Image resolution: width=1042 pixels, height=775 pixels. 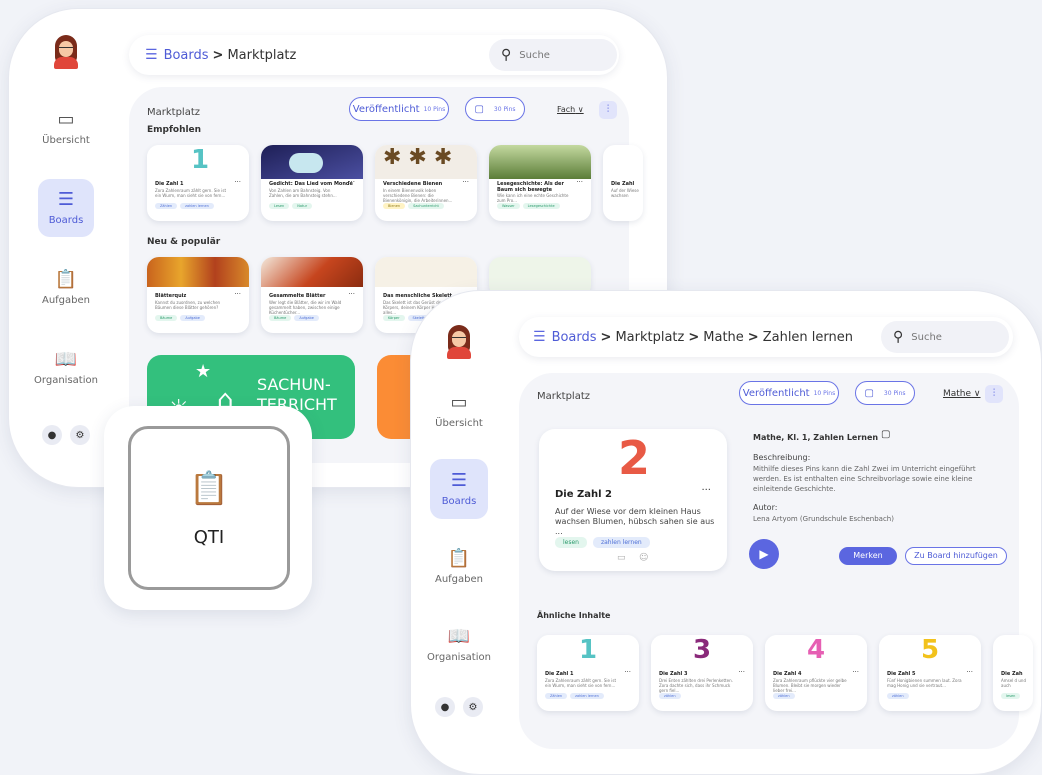 I want to click on top-bar: ☰ Boards > Marktplatz ⚲ Suche, so click(x=374, y=55).